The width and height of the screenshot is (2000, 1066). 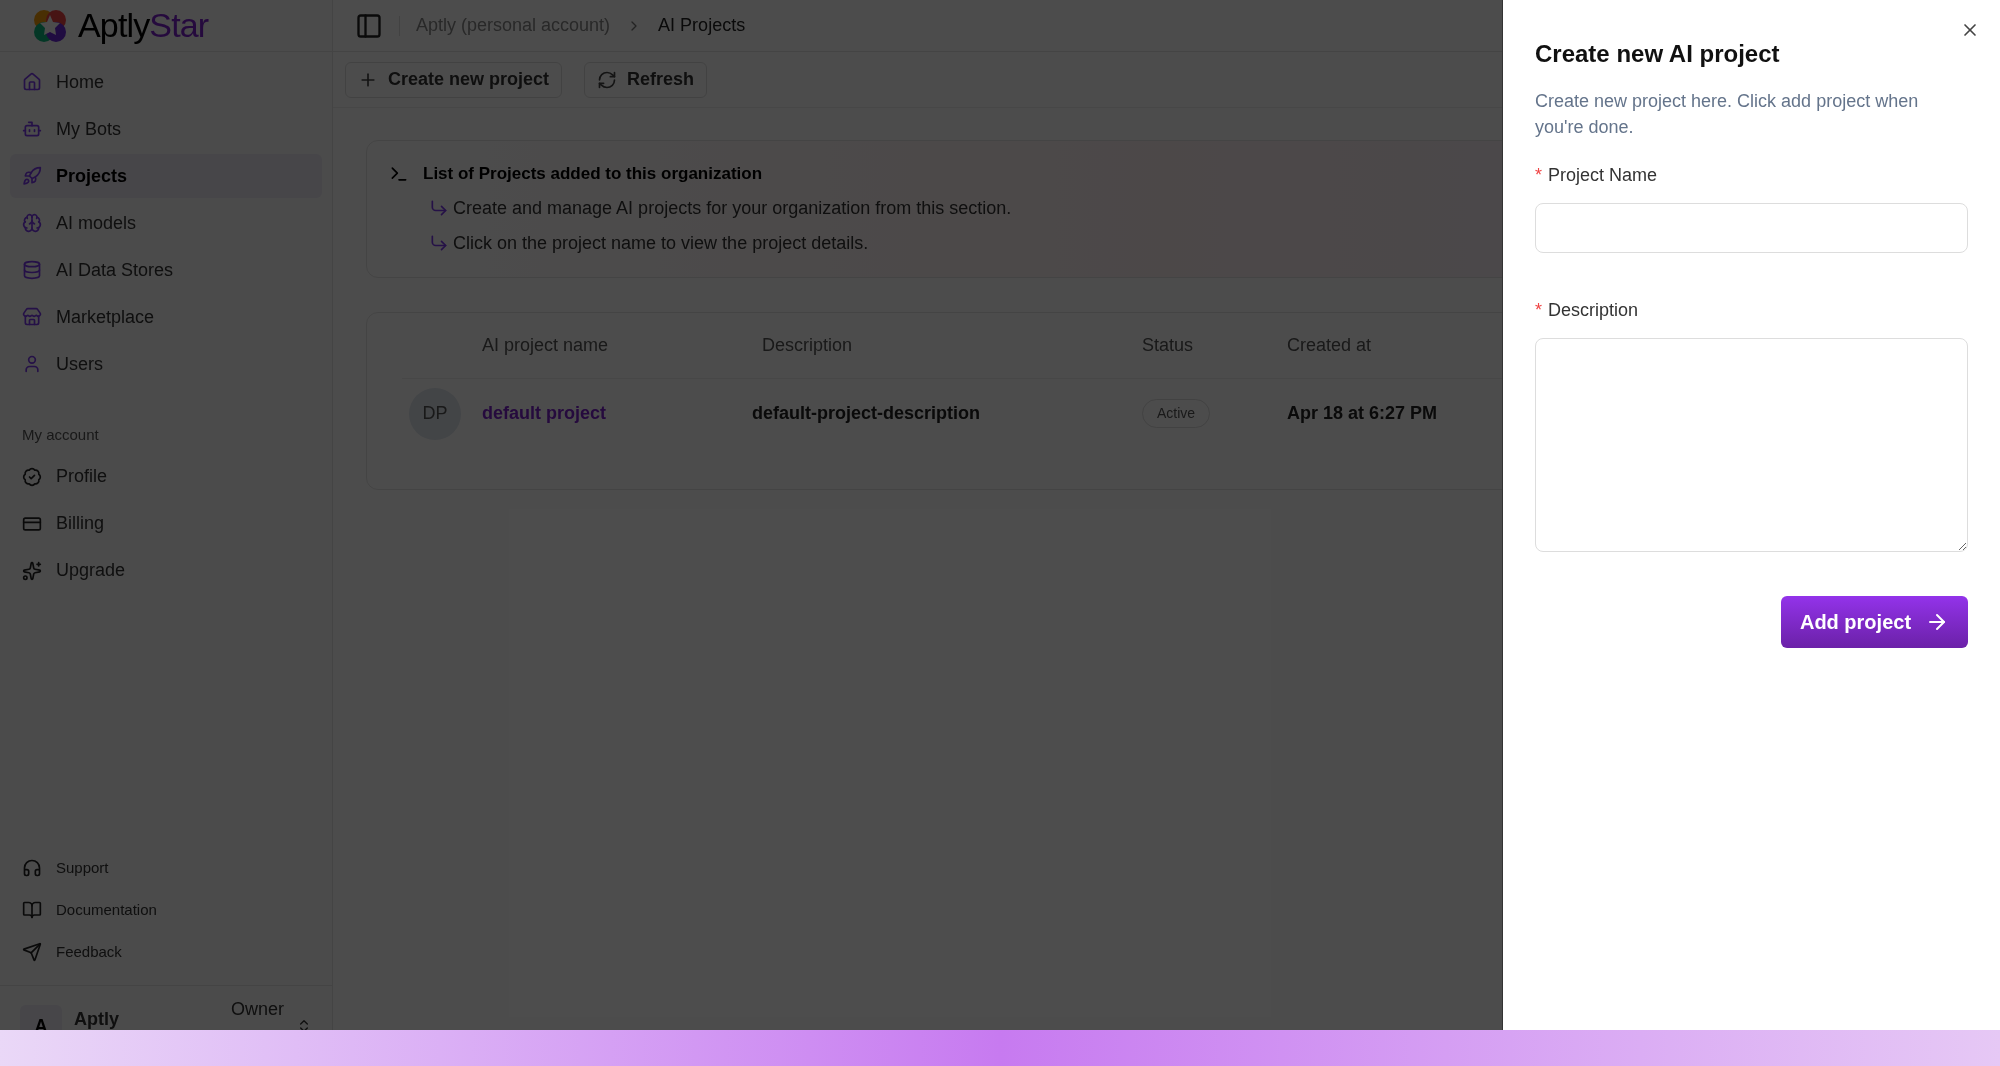 What do you see at coordinates (97, 1019) in the screenshot?
I see `user-name: Aptly` at bounding box center [97, 1019].